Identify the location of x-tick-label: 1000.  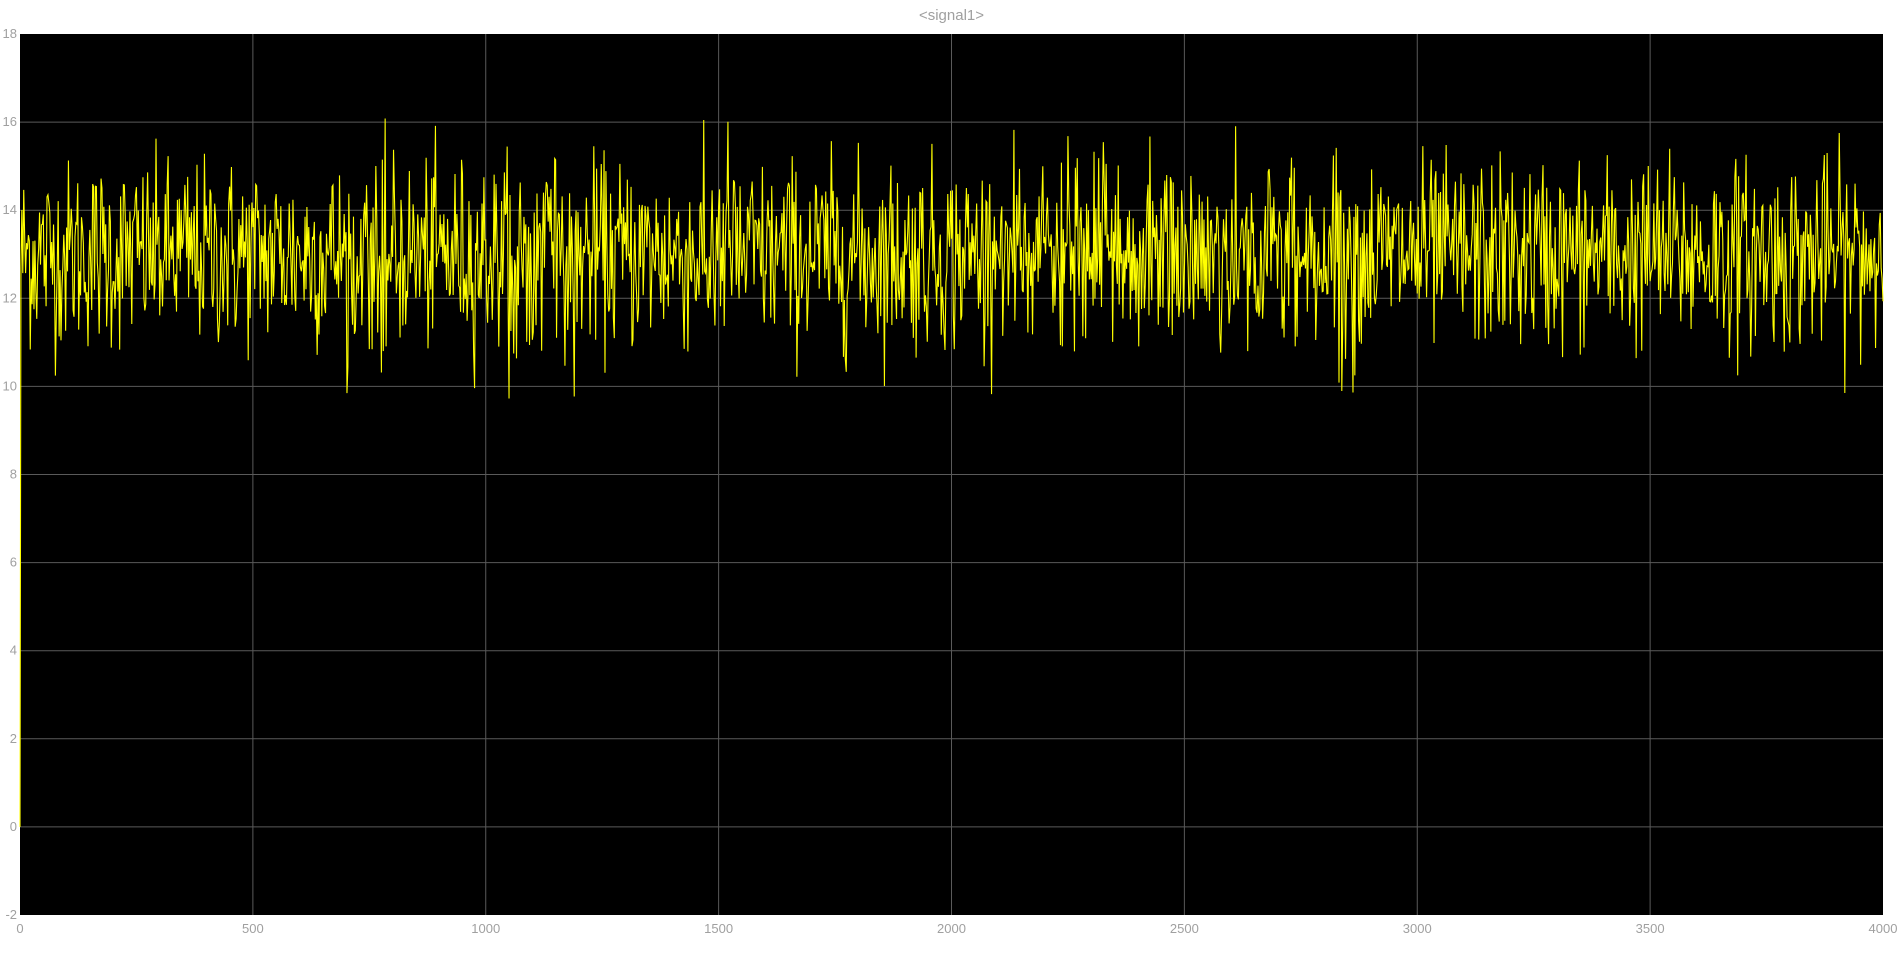
(485, 928).